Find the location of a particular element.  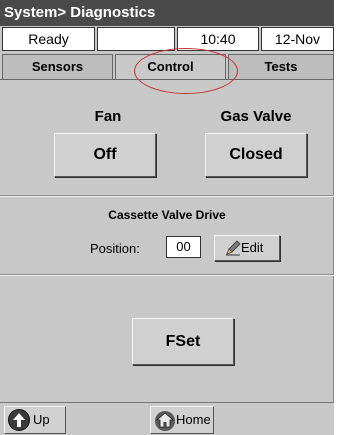

fan-toggle-button: Off is located at coordinates (105, 155).